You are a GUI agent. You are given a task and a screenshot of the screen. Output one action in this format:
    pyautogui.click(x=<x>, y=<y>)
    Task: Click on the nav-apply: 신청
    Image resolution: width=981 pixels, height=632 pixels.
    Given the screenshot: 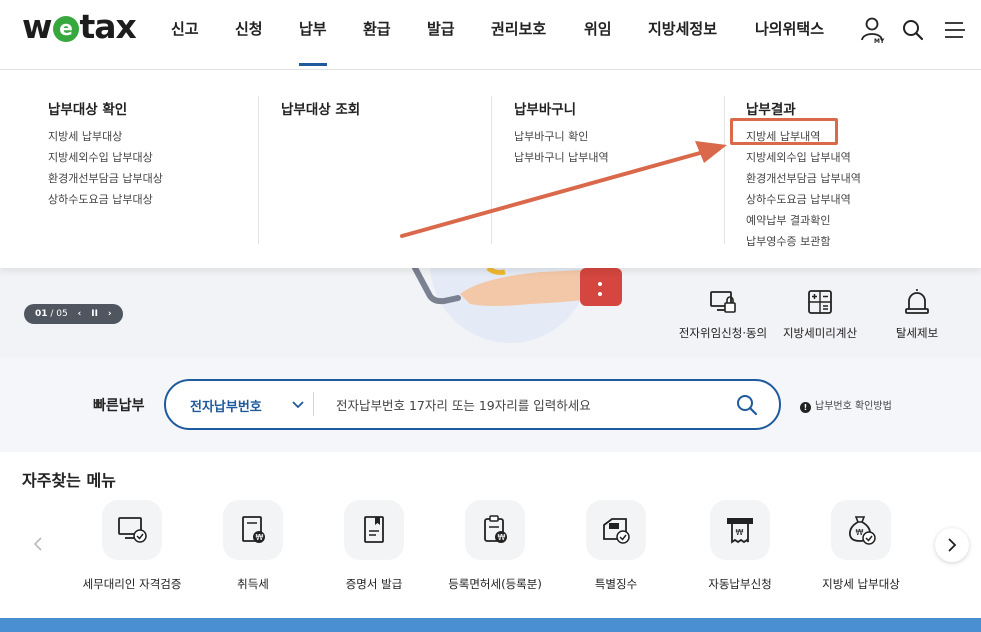 What is the action you would take?
    pyautogui.click(x=249, y=30)
    